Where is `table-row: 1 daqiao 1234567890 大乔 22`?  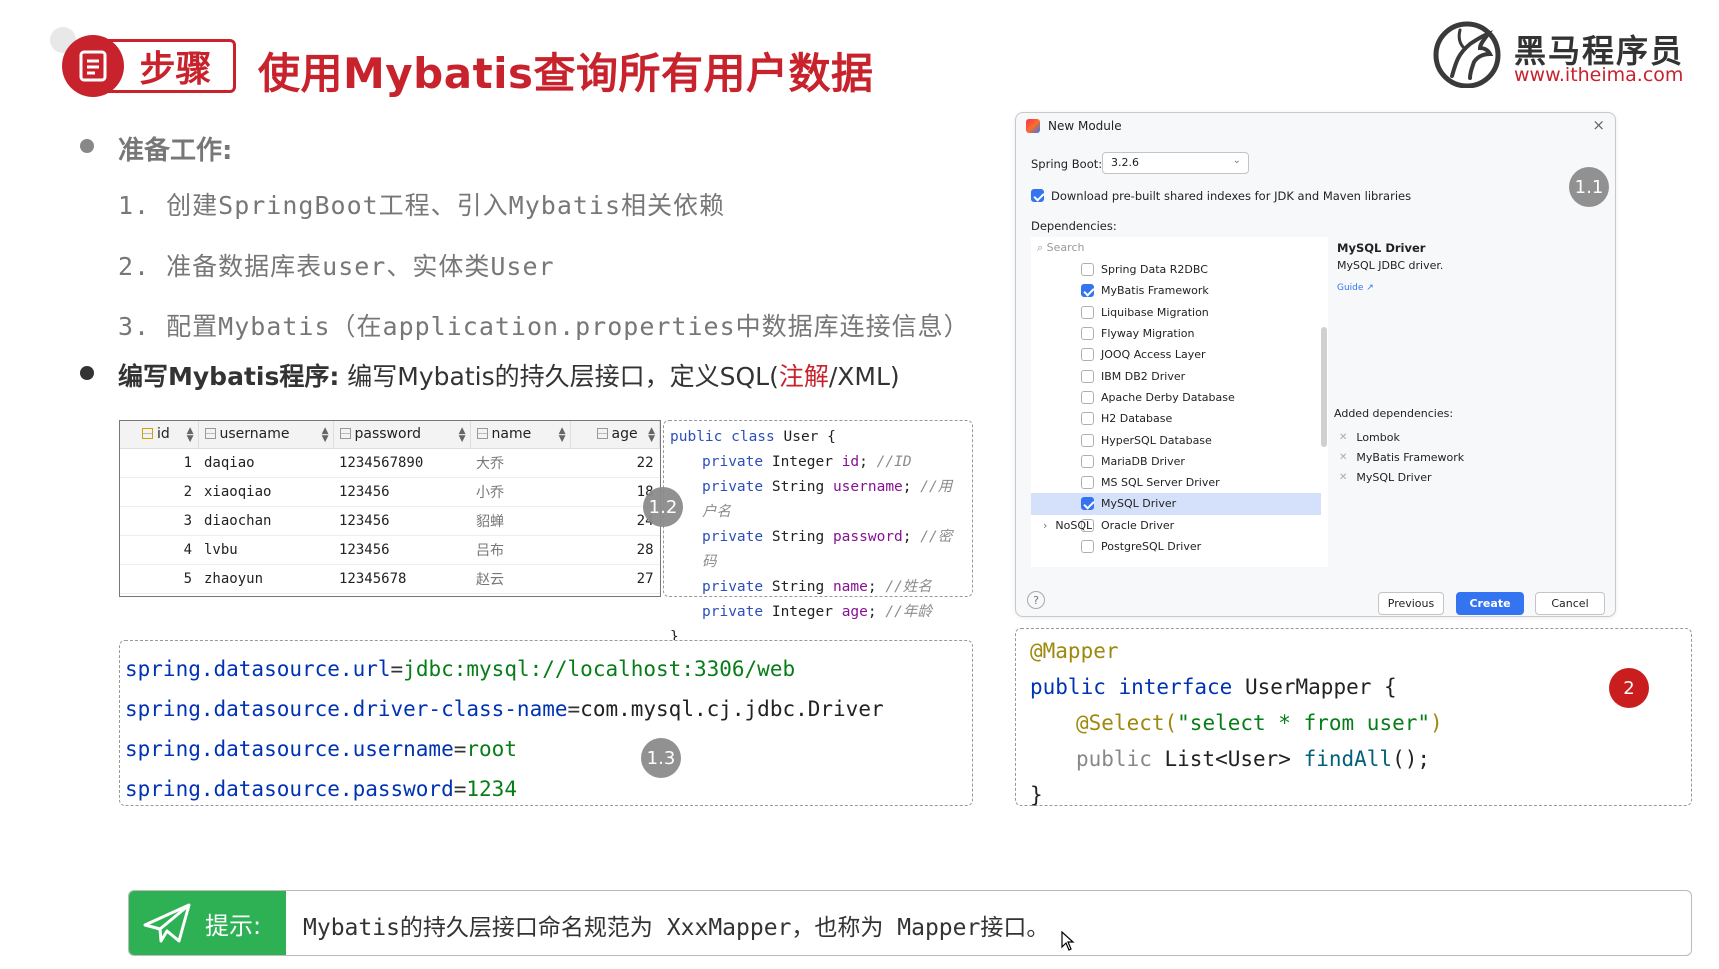
table-row: 1 daqiao 1234567890 大乔 22 is located at coordinates (390, 463).